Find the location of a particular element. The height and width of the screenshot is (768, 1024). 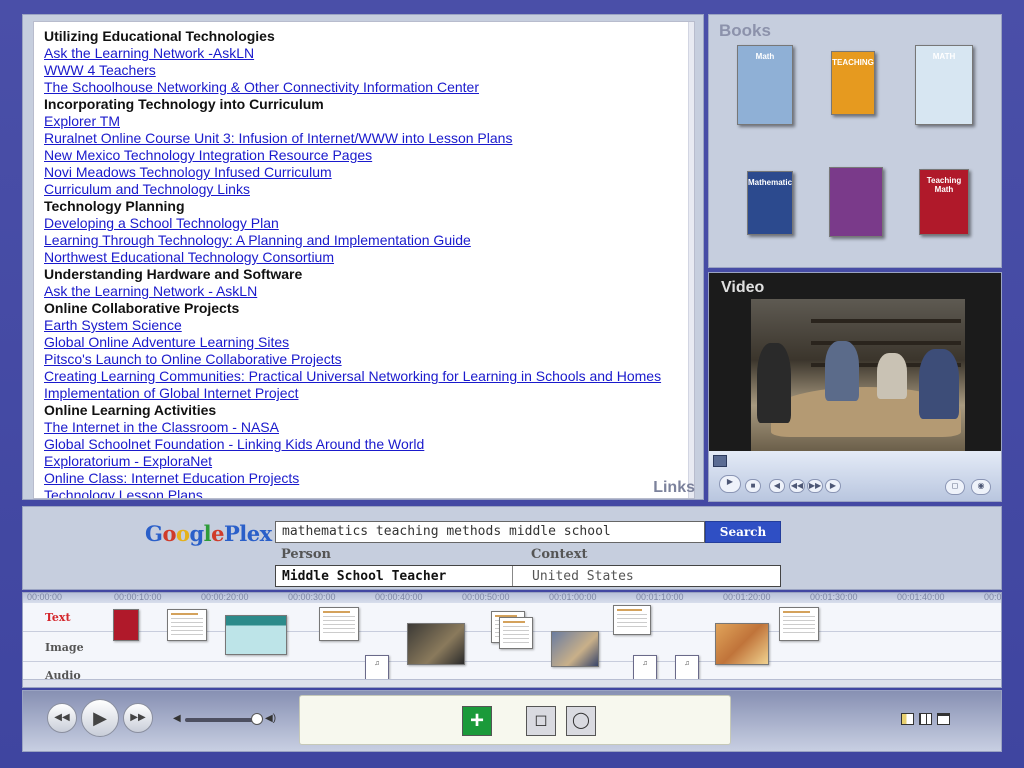

fullscreen-icon is located at coordinates (720, 461).